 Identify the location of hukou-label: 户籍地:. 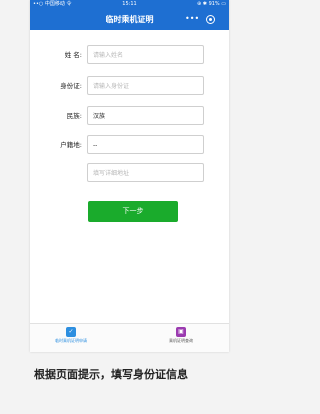
(71, 145).